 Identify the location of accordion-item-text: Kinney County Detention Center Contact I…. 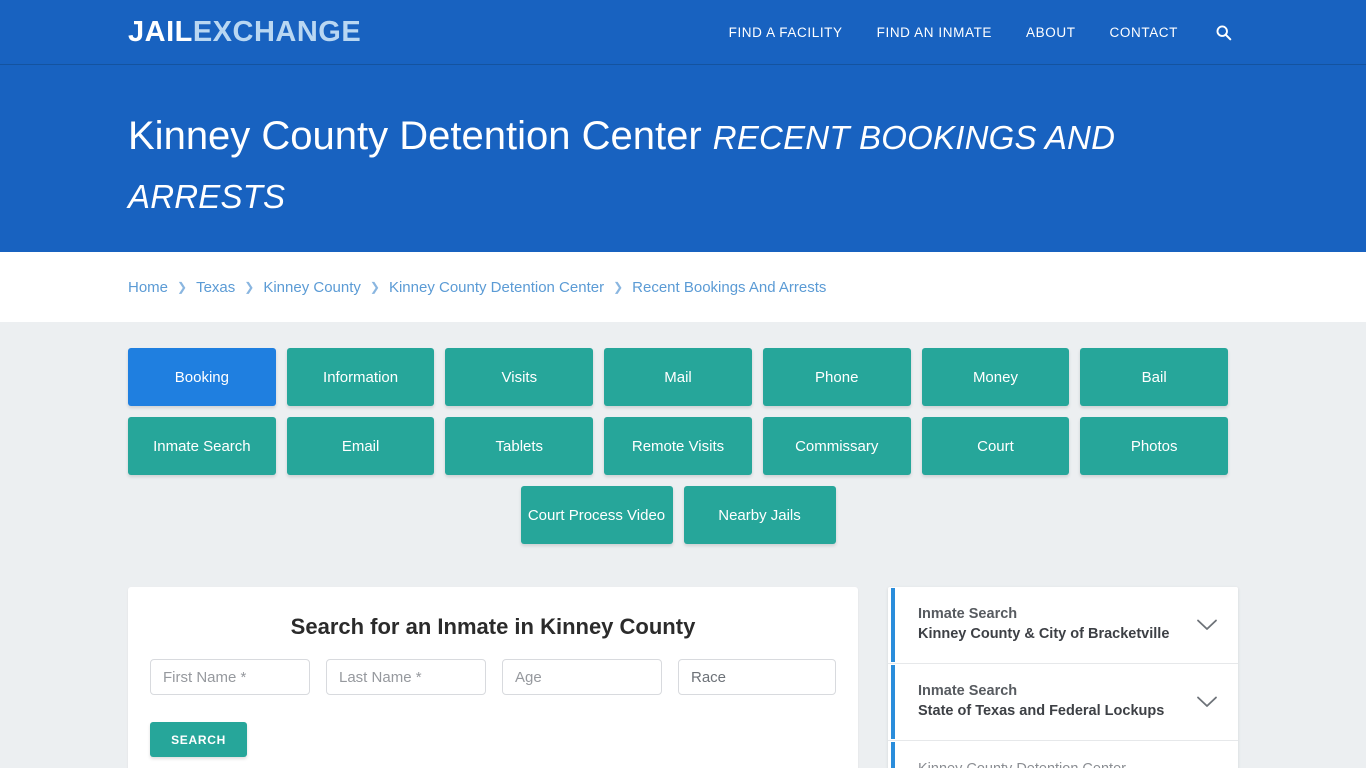
(1051, 764).